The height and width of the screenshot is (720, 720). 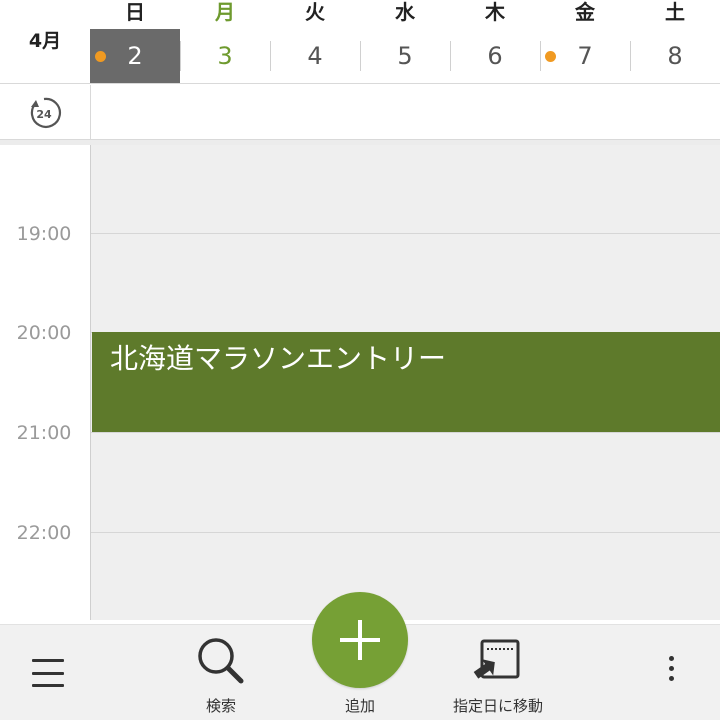 I want to click on time-label: 19:00, so click(x=44, y=234).